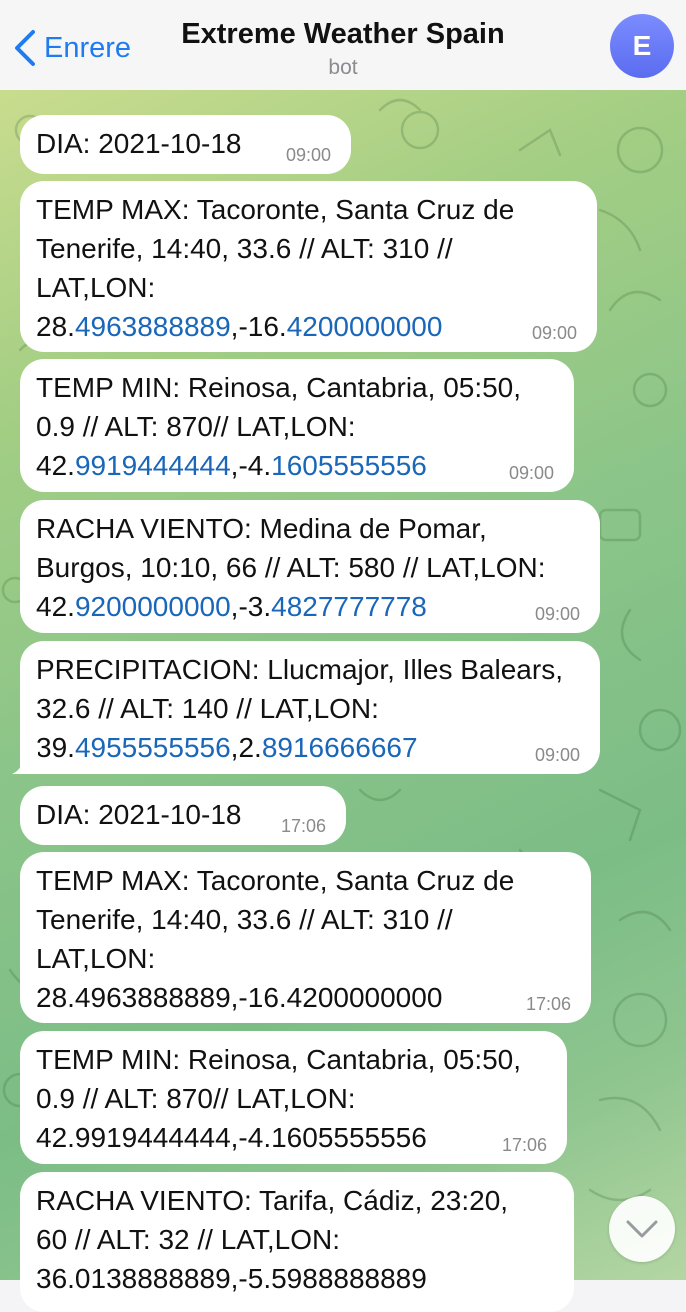  Describe the element at coordinates (185, 144) in the screenshot. I see `message-bubble: DIA: 2021-10-18 09:00` at that location.